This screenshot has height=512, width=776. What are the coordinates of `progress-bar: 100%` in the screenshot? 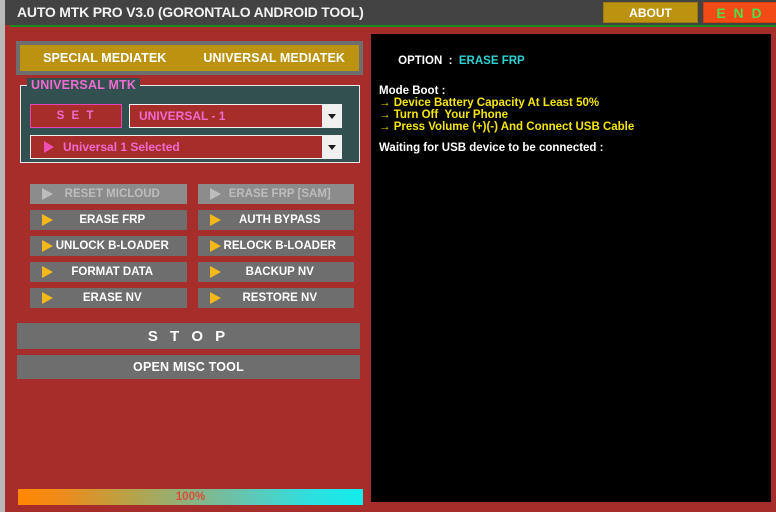 It's located at (190, 497).